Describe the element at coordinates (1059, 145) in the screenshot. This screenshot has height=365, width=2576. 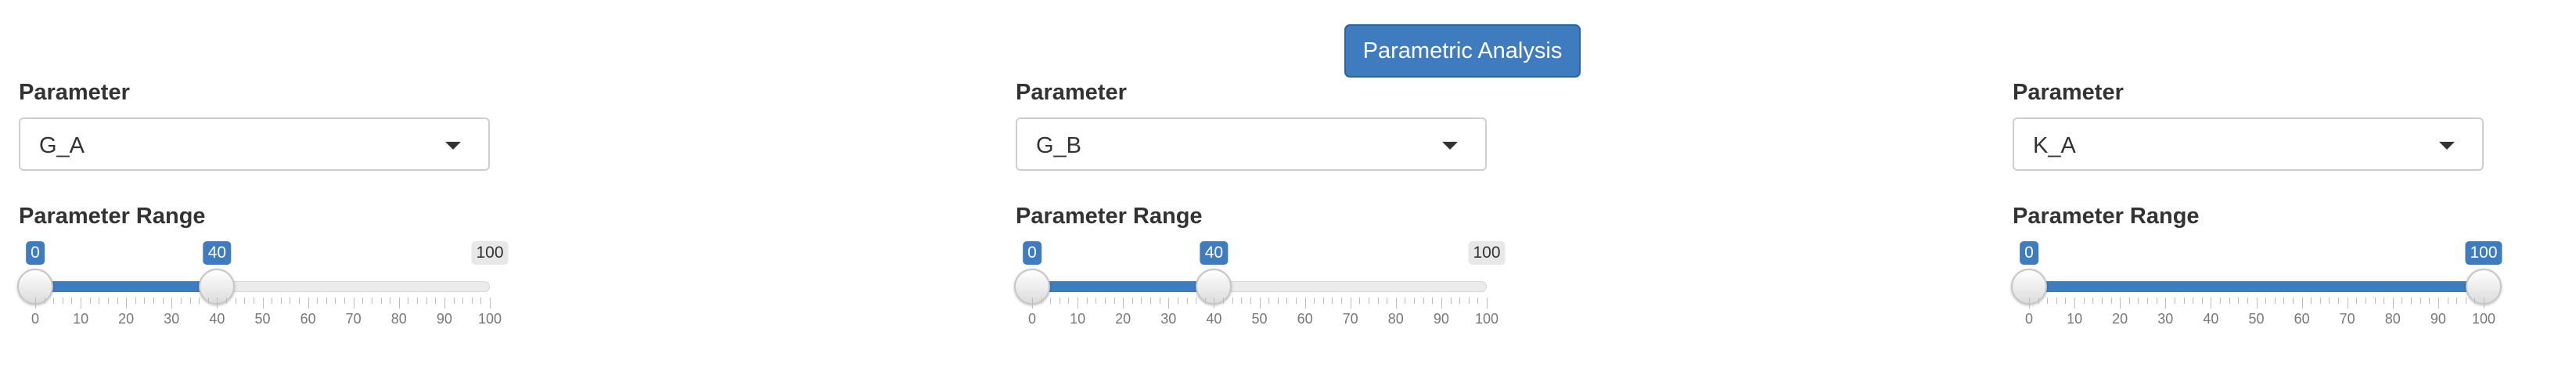
I see `parameter-select-value: G_B` at that location.